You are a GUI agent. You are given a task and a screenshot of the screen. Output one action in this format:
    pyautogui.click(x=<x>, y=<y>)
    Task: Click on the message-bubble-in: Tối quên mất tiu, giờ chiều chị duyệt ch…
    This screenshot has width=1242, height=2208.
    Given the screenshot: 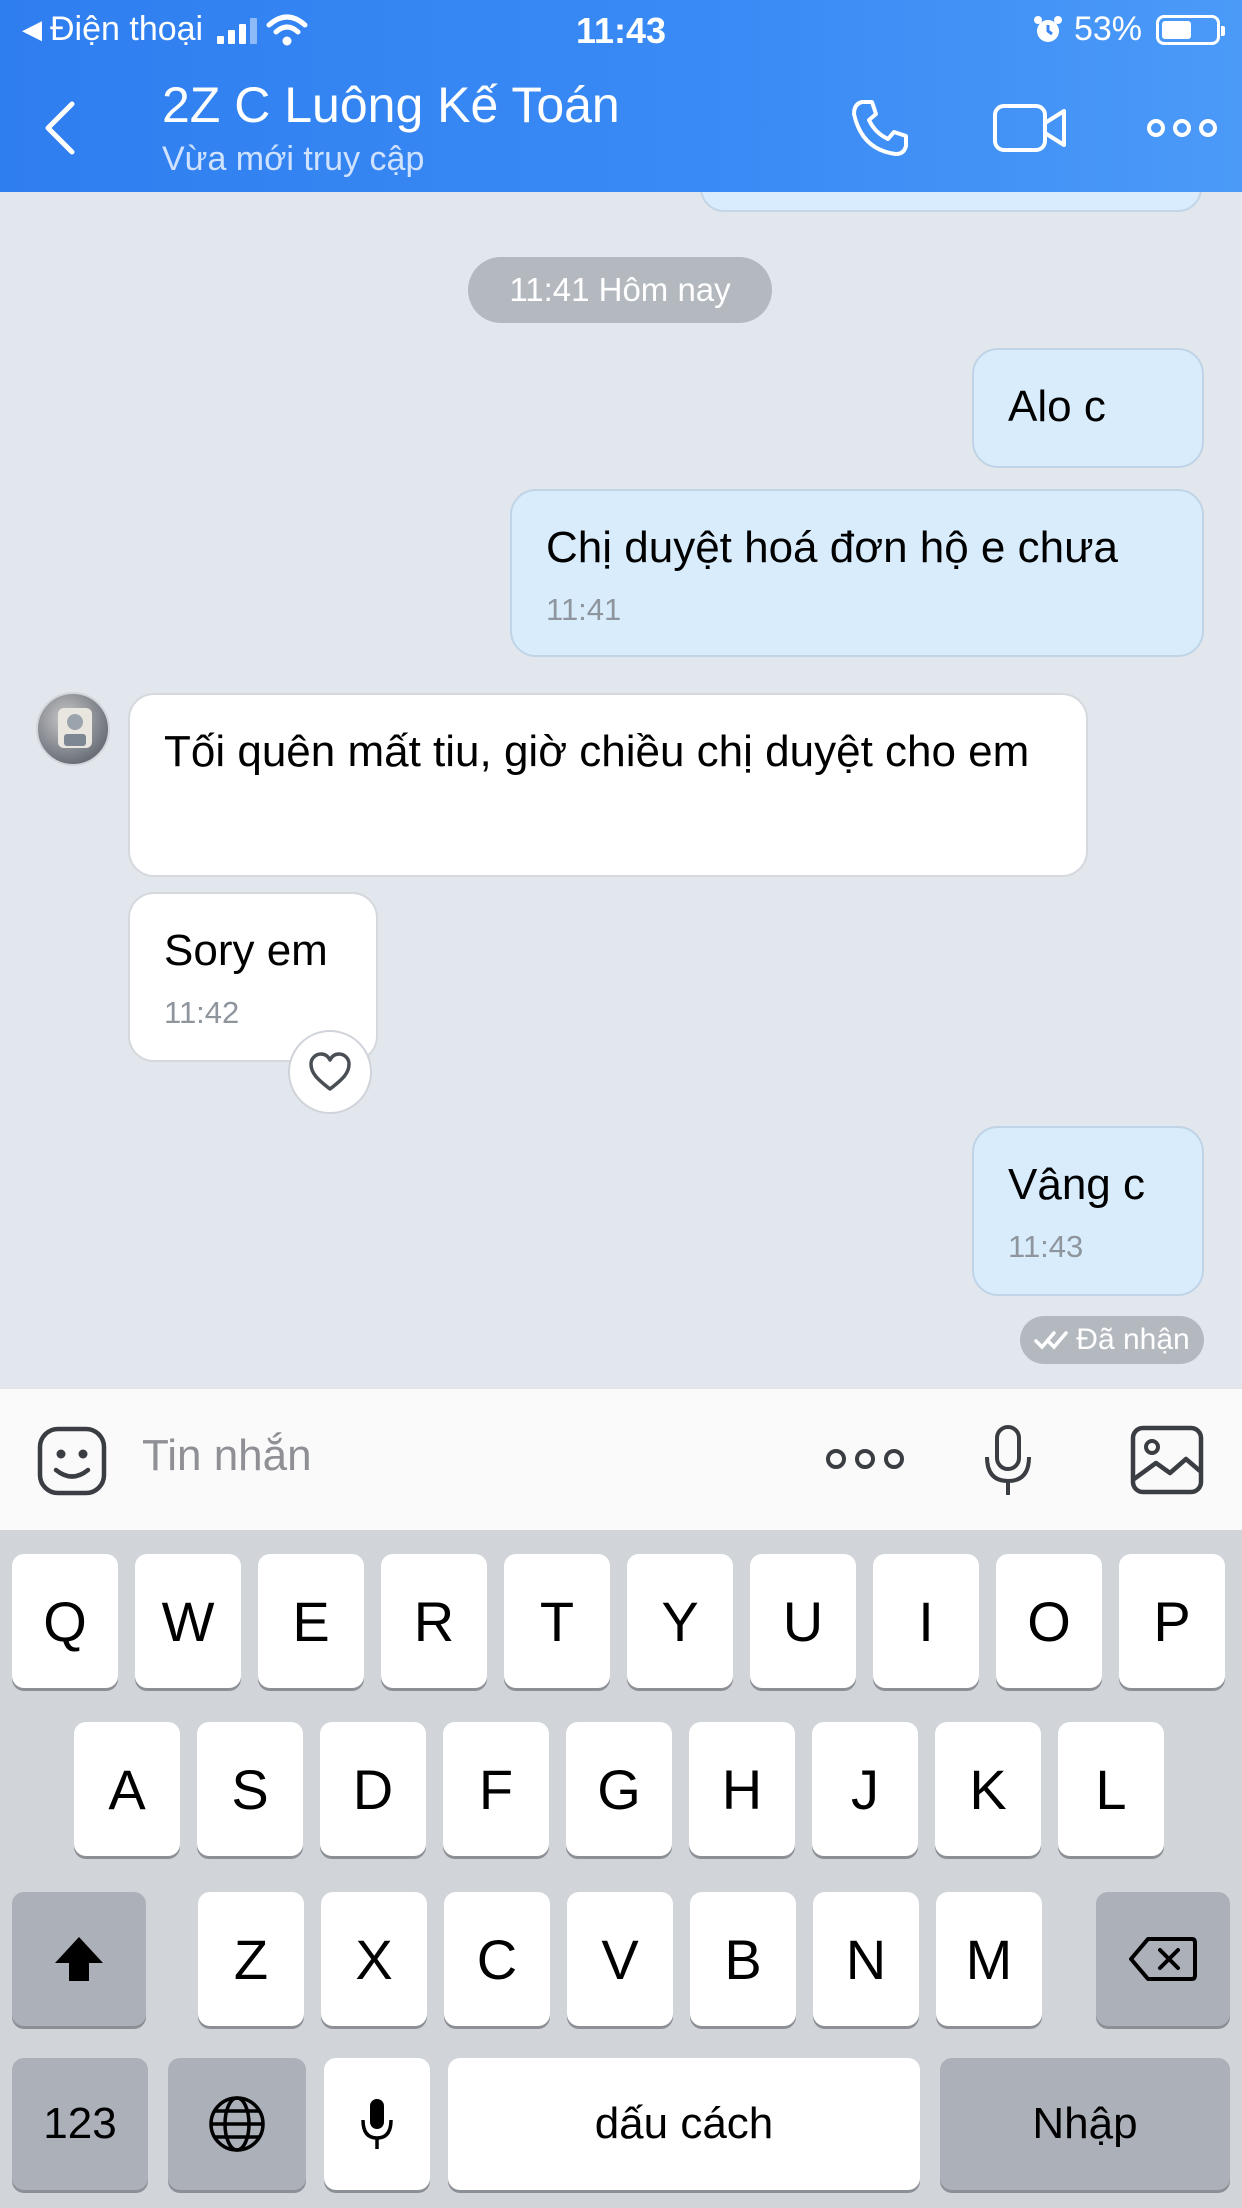 What is the action you would take?
    pyautogui.click(x=608, y=785)
    